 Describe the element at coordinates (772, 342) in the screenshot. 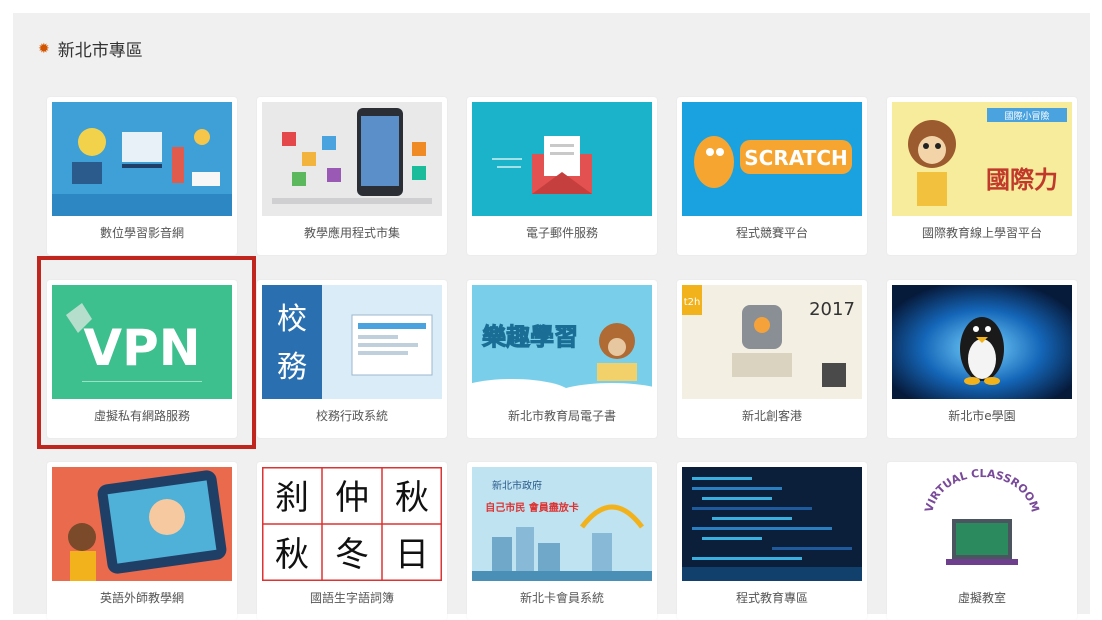

I see `maker-thumbnail: t2h 2017` at that location.